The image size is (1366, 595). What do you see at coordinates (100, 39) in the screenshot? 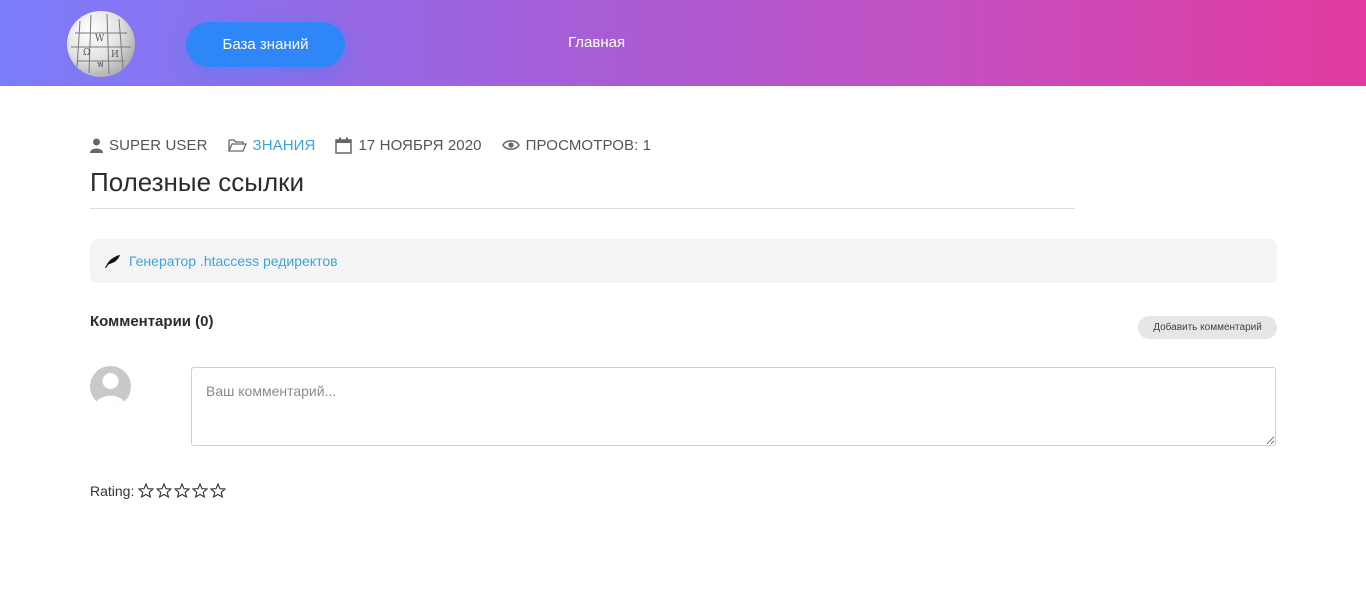
I see `svg-text: W` at bounding box center [100, 39].